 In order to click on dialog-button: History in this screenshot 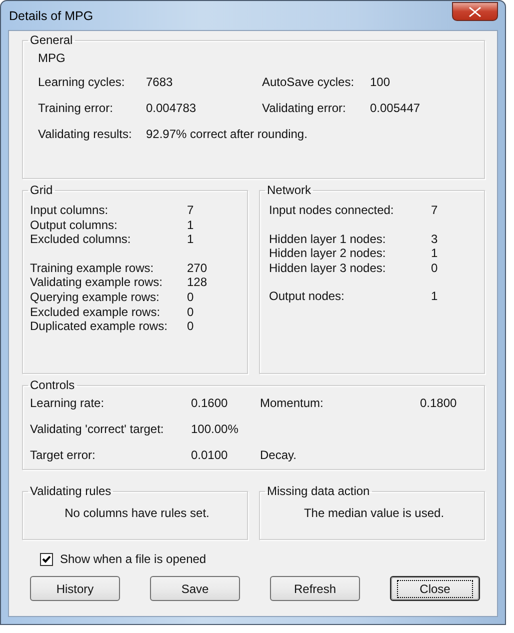, I will do `click(75, 588)`.